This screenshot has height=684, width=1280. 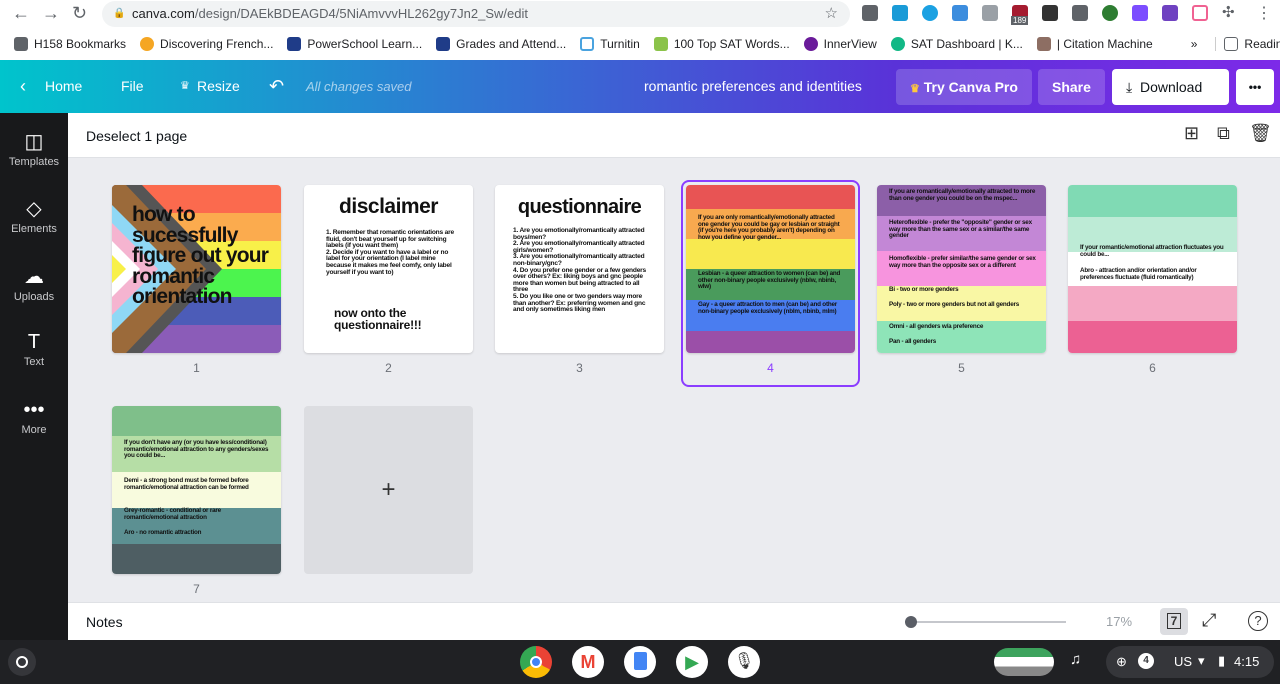 I want to click on slide-heading: questionnaire, so click(x=579, y=207).